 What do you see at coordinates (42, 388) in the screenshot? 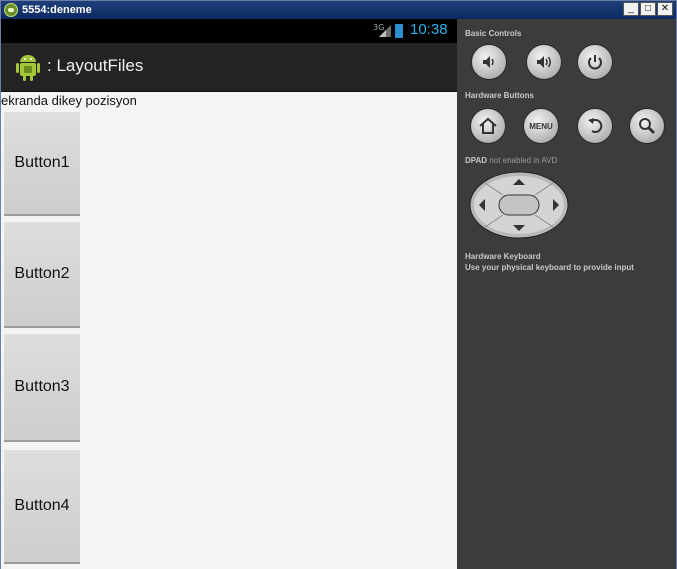
I see `button-3: Button3` at bounding box center [42, 388].